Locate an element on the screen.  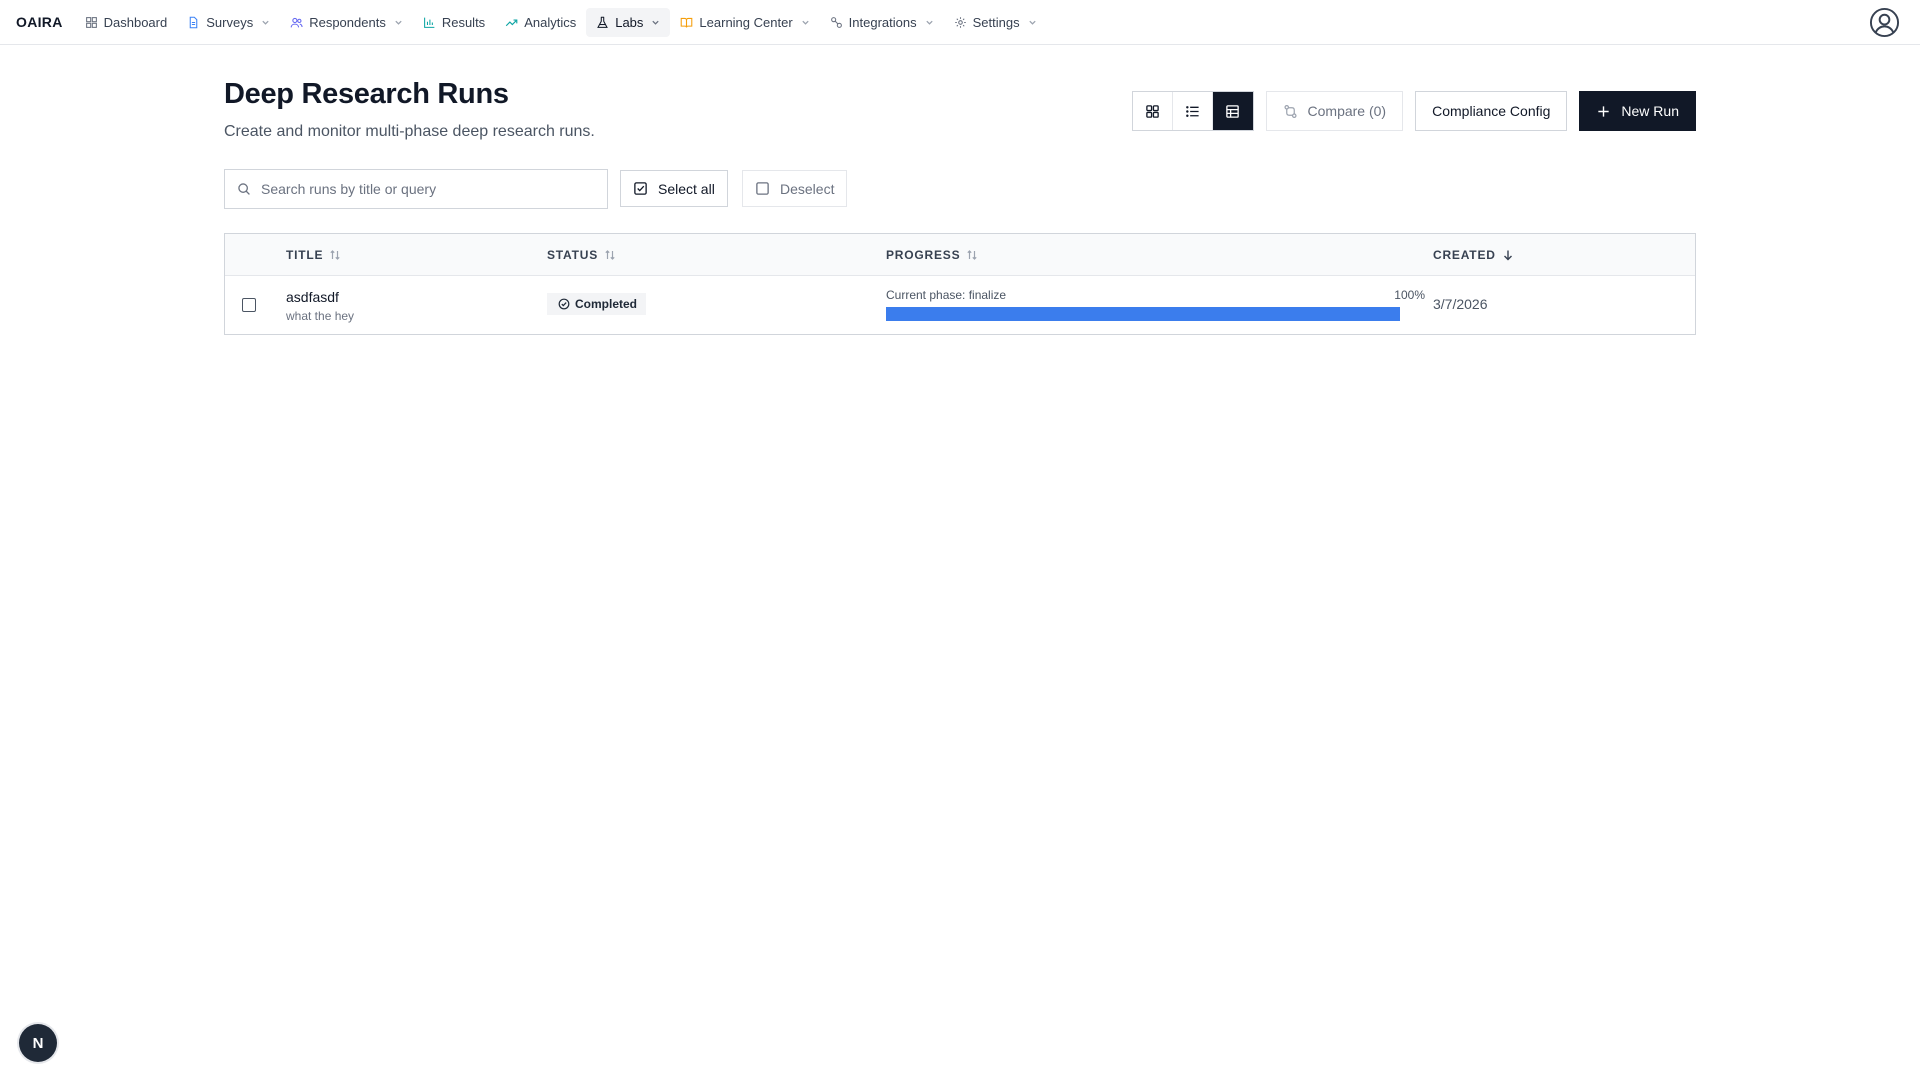
nav-results-label: Results is located at coordinates (463, 22).